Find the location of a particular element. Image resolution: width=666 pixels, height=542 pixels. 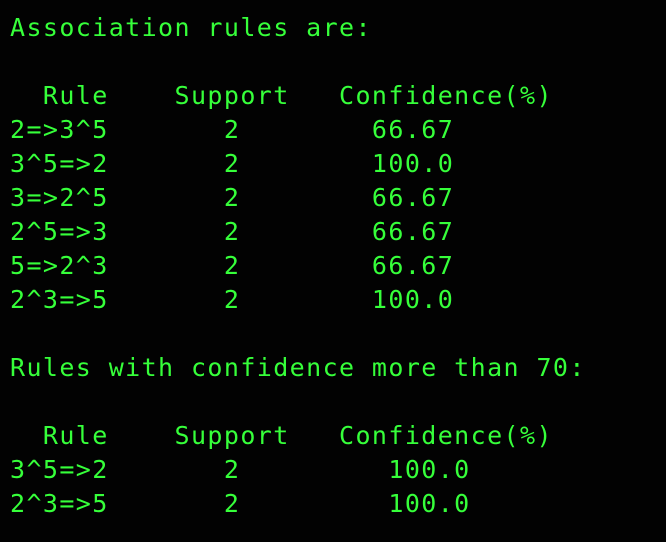

table-header-filtered-rules: Rule Support Confidence(%) is located at coordinates (281, 435).